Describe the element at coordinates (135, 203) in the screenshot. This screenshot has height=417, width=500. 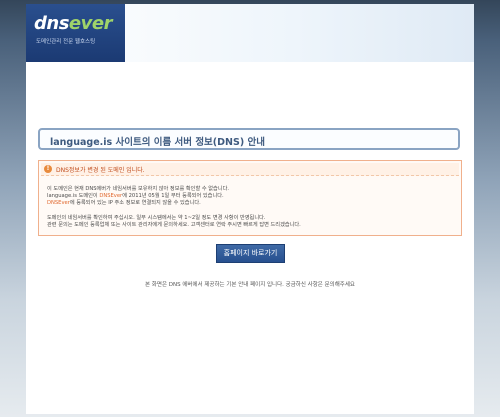
I see `notice-line-text: 에 등록되어 있는 IP 주소 정보로 연결되지 않을 수 있습니다.` at that location.